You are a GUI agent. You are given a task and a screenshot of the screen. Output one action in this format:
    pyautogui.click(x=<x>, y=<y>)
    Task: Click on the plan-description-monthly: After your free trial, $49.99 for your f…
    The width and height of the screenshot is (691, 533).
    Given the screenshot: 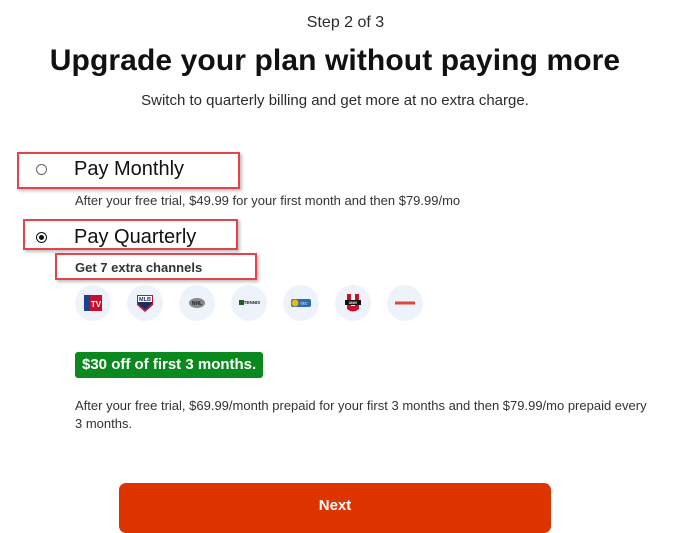 What is the action you would take?
    pyautogui.click(x=268, y=200)
    